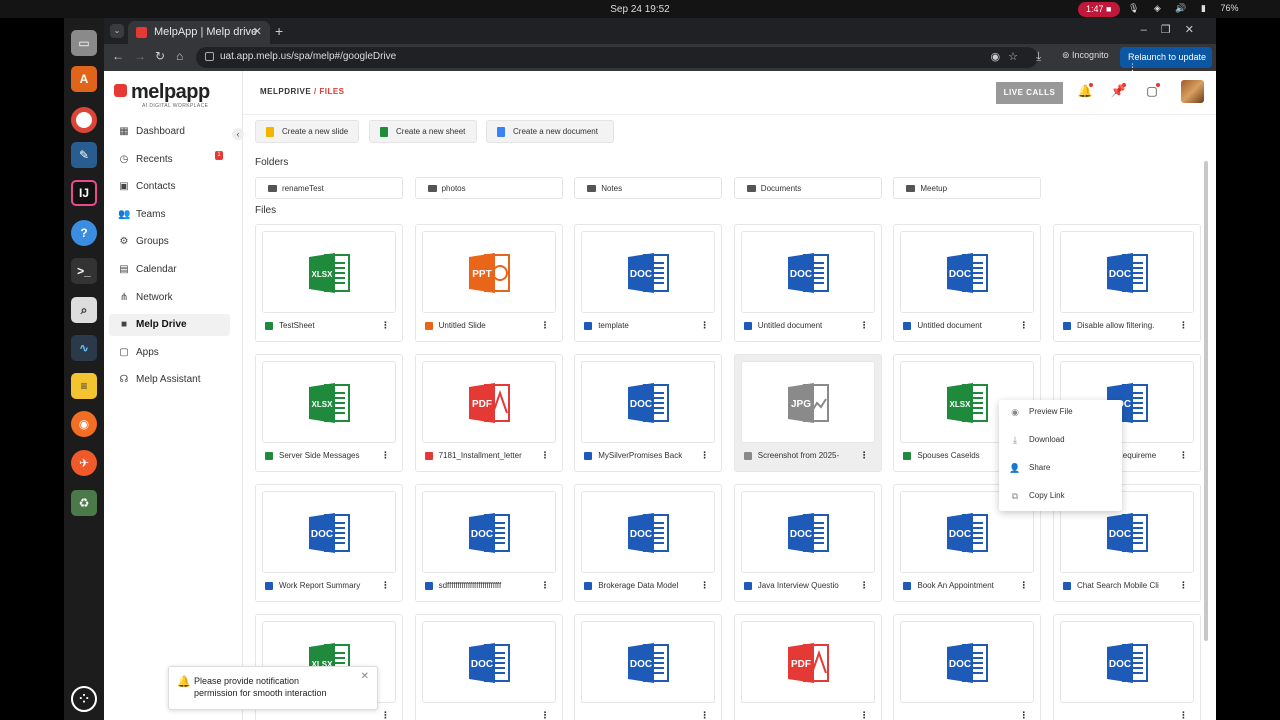 This screenshot has height=720, width=1280. Describe the element at coordinates (84, 120) in the screenshot. I see `chrome-icon` at that location.